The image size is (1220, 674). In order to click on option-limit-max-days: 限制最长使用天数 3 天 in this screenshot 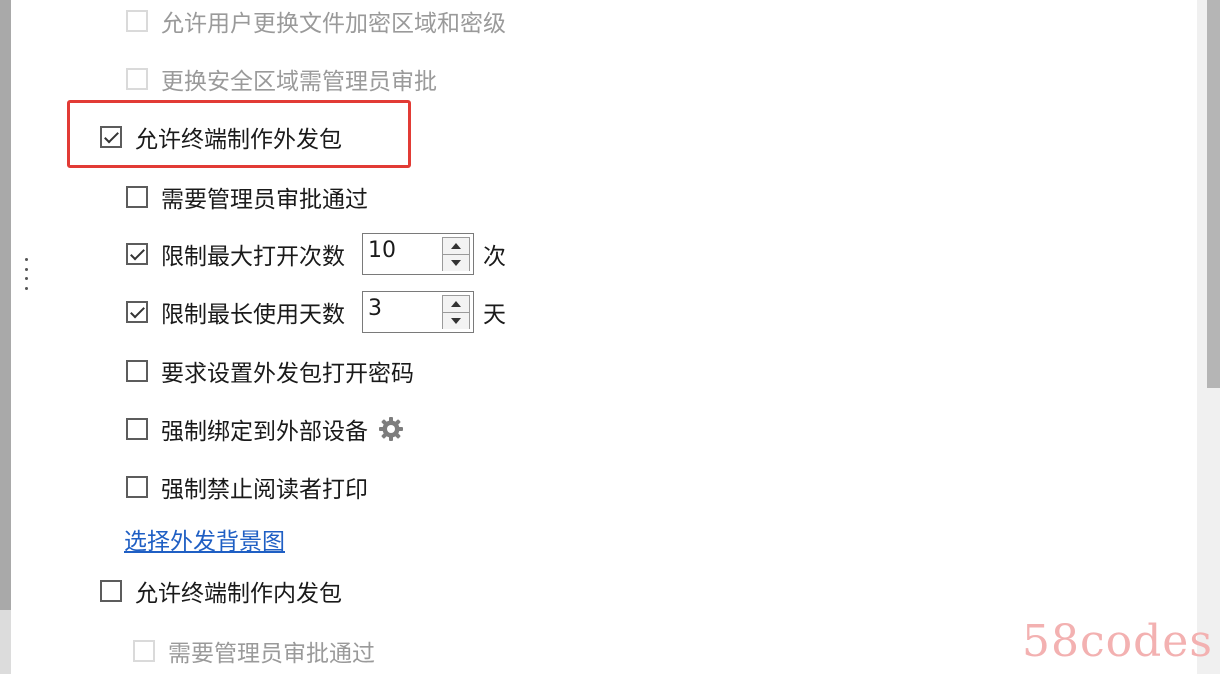, I will do `click(316, 312)`.